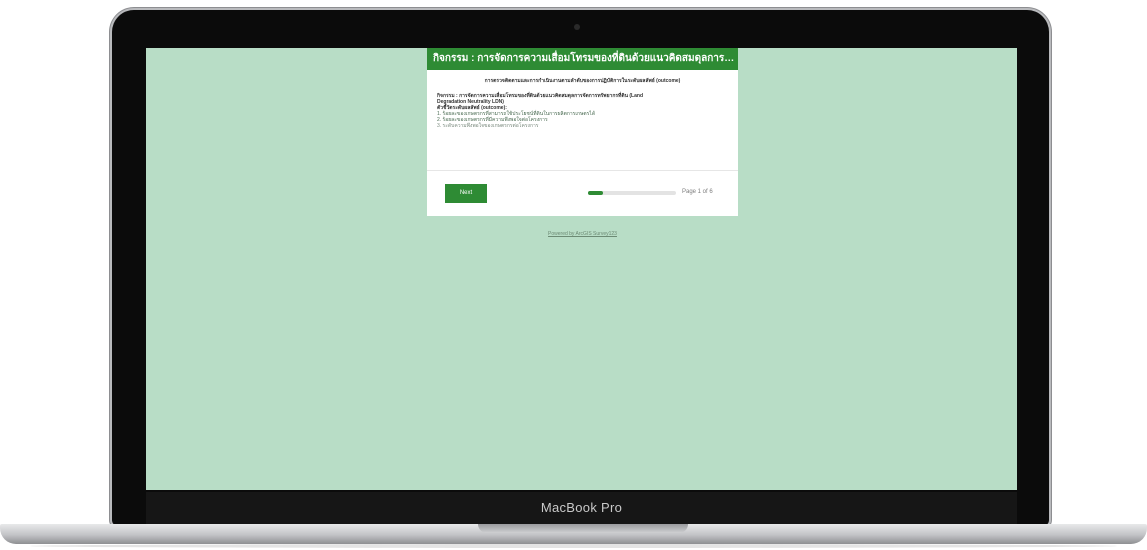 The height and width of the screenshot is (550, 1147). I want to click on laptop-notch, so click(583, 528).